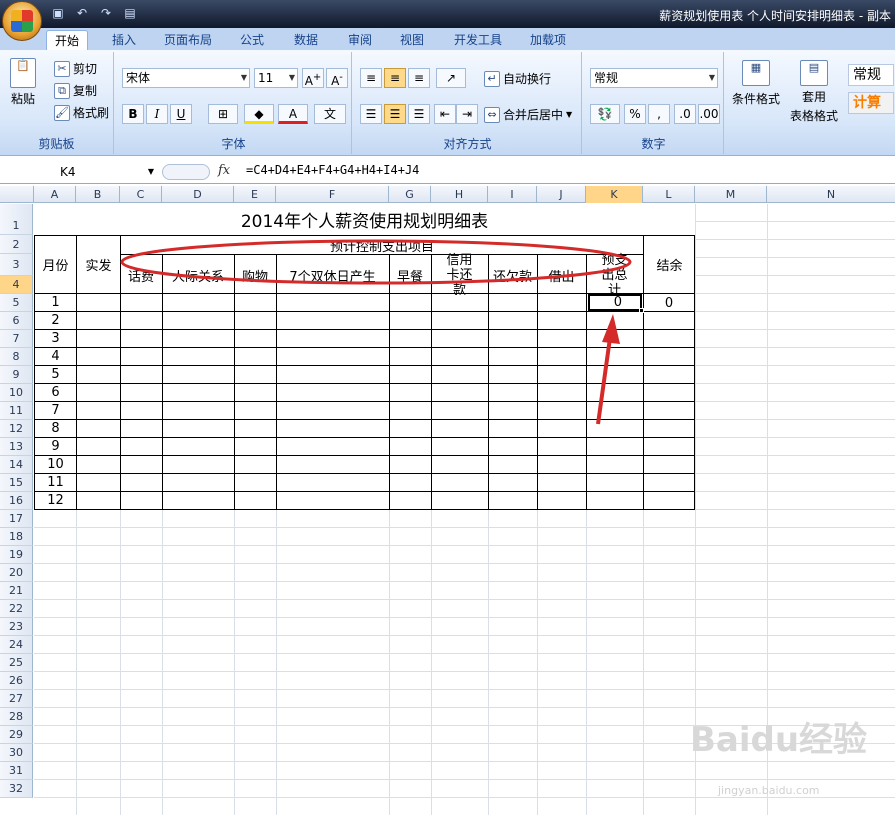 Image resolution: width=895 pixels, height=815 pixels. Describe the element at coordinates (55, 428) in the screenshot. I see `month-cell: 8` at that location.